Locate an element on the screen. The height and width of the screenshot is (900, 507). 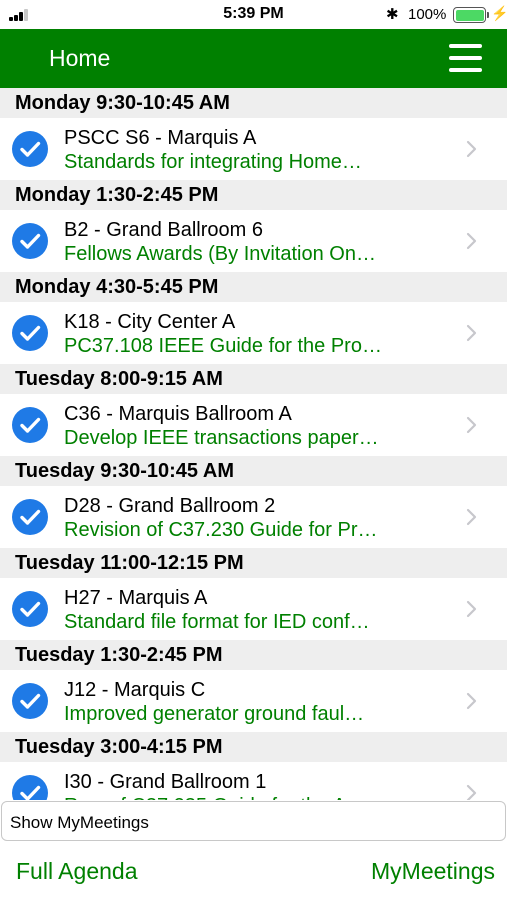
section-header: Monday 4:30-5:45 PM is located at coordinates (253, 287).